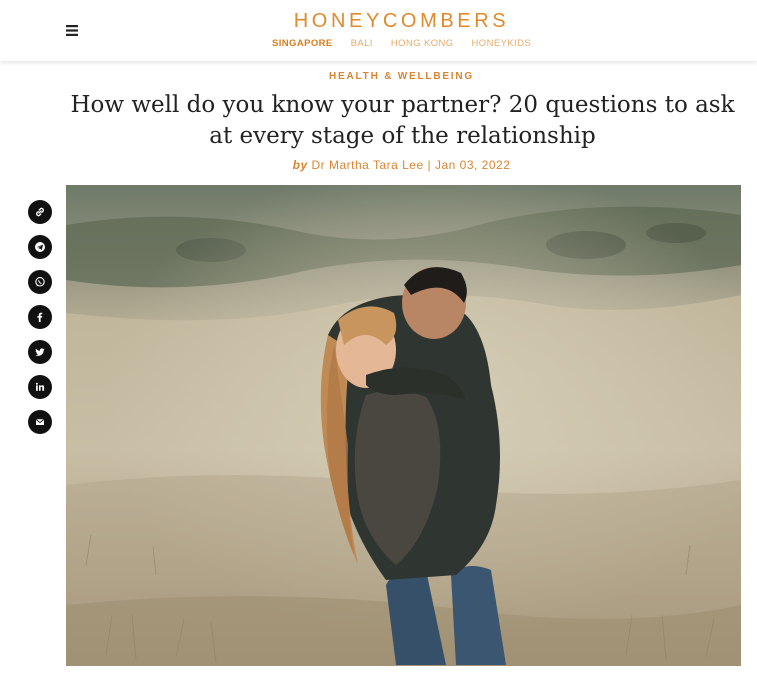 The height and width of the screenshot is (676, 757). What do you see at coordinates (502, 43) in the screenshot?
I see `edition-honeykids: HONEYKIDS` at bounding box center [502, 43].